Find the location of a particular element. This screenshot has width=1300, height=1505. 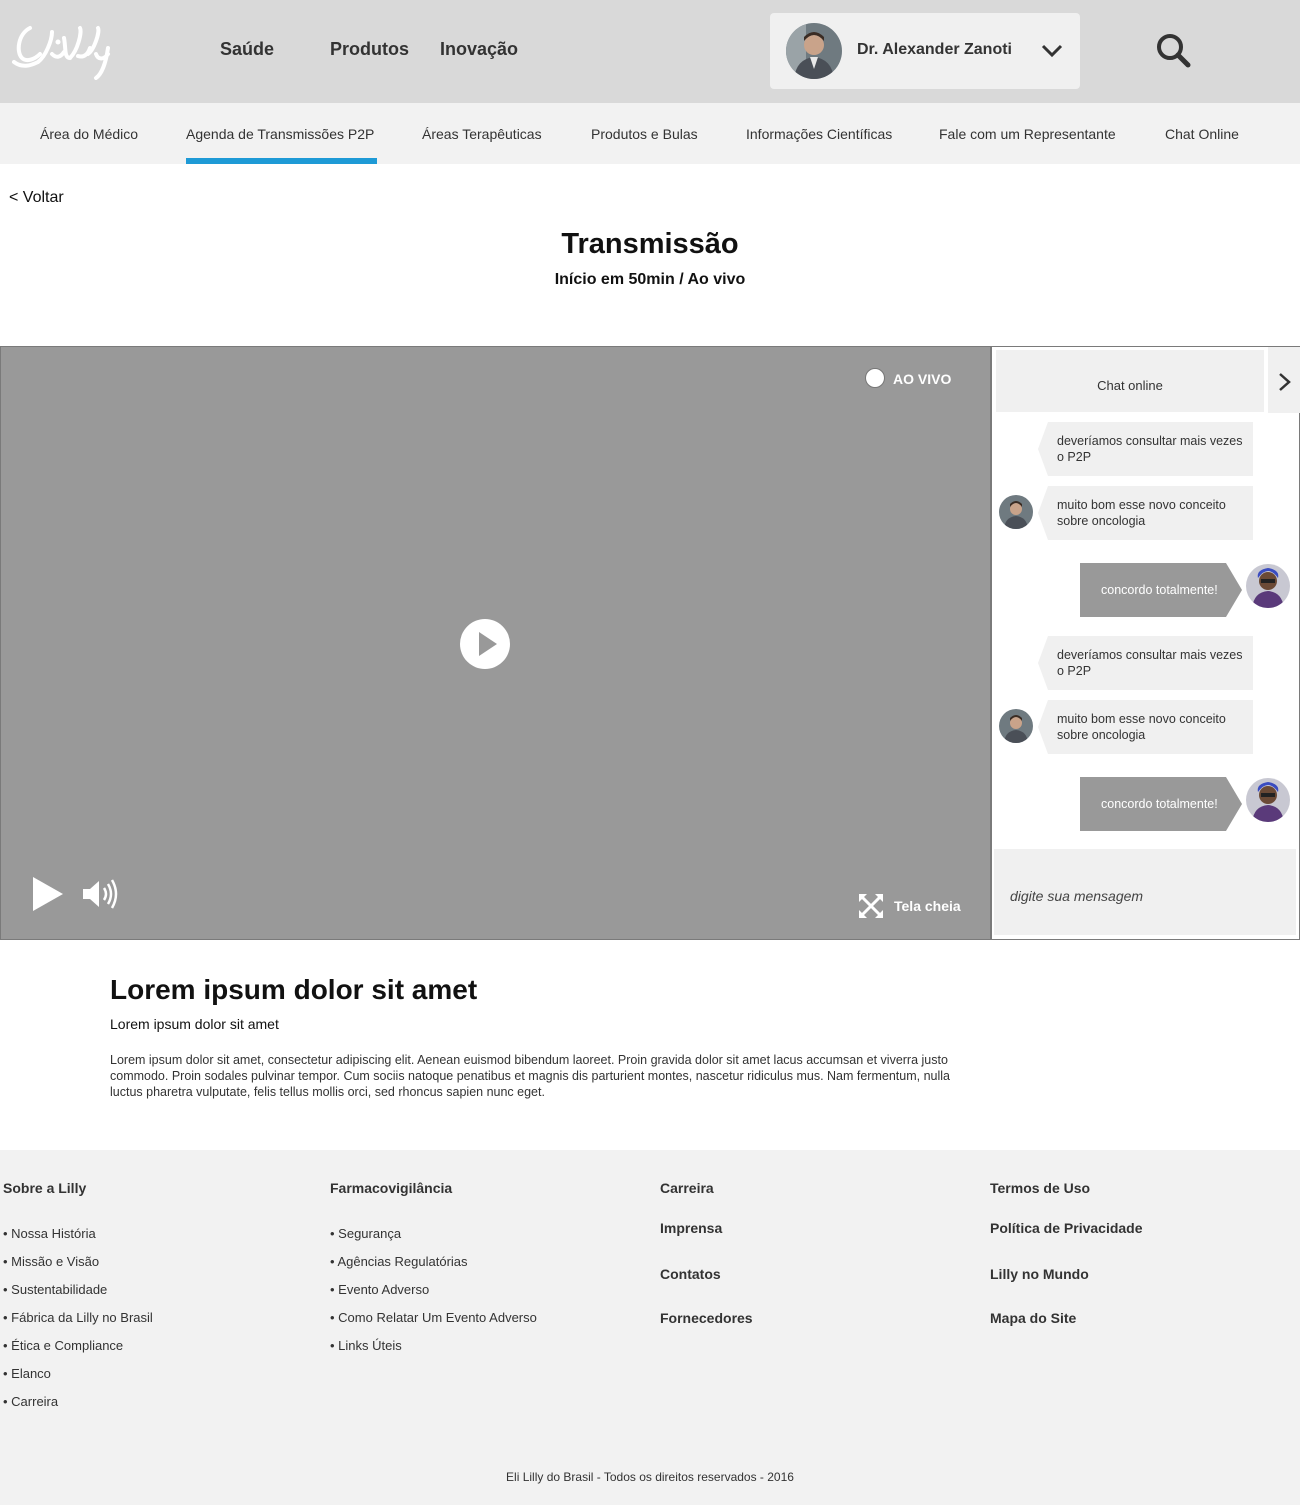

page-title: Transmissão is located at coordinates (650, 244).